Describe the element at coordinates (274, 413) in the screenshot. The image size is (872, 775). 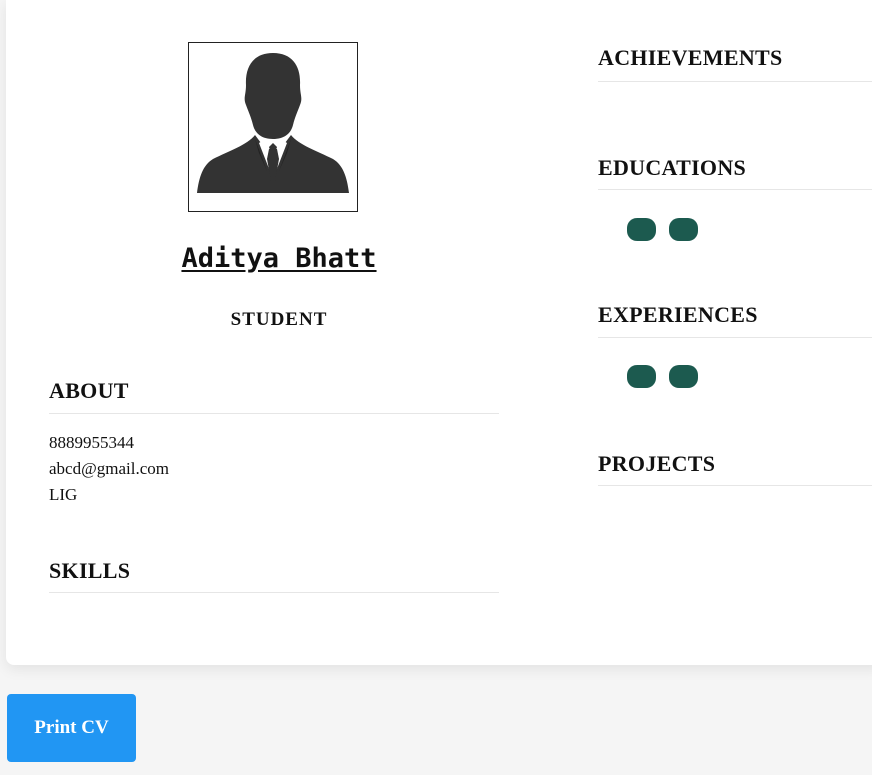
I see `about-divider` at that location.